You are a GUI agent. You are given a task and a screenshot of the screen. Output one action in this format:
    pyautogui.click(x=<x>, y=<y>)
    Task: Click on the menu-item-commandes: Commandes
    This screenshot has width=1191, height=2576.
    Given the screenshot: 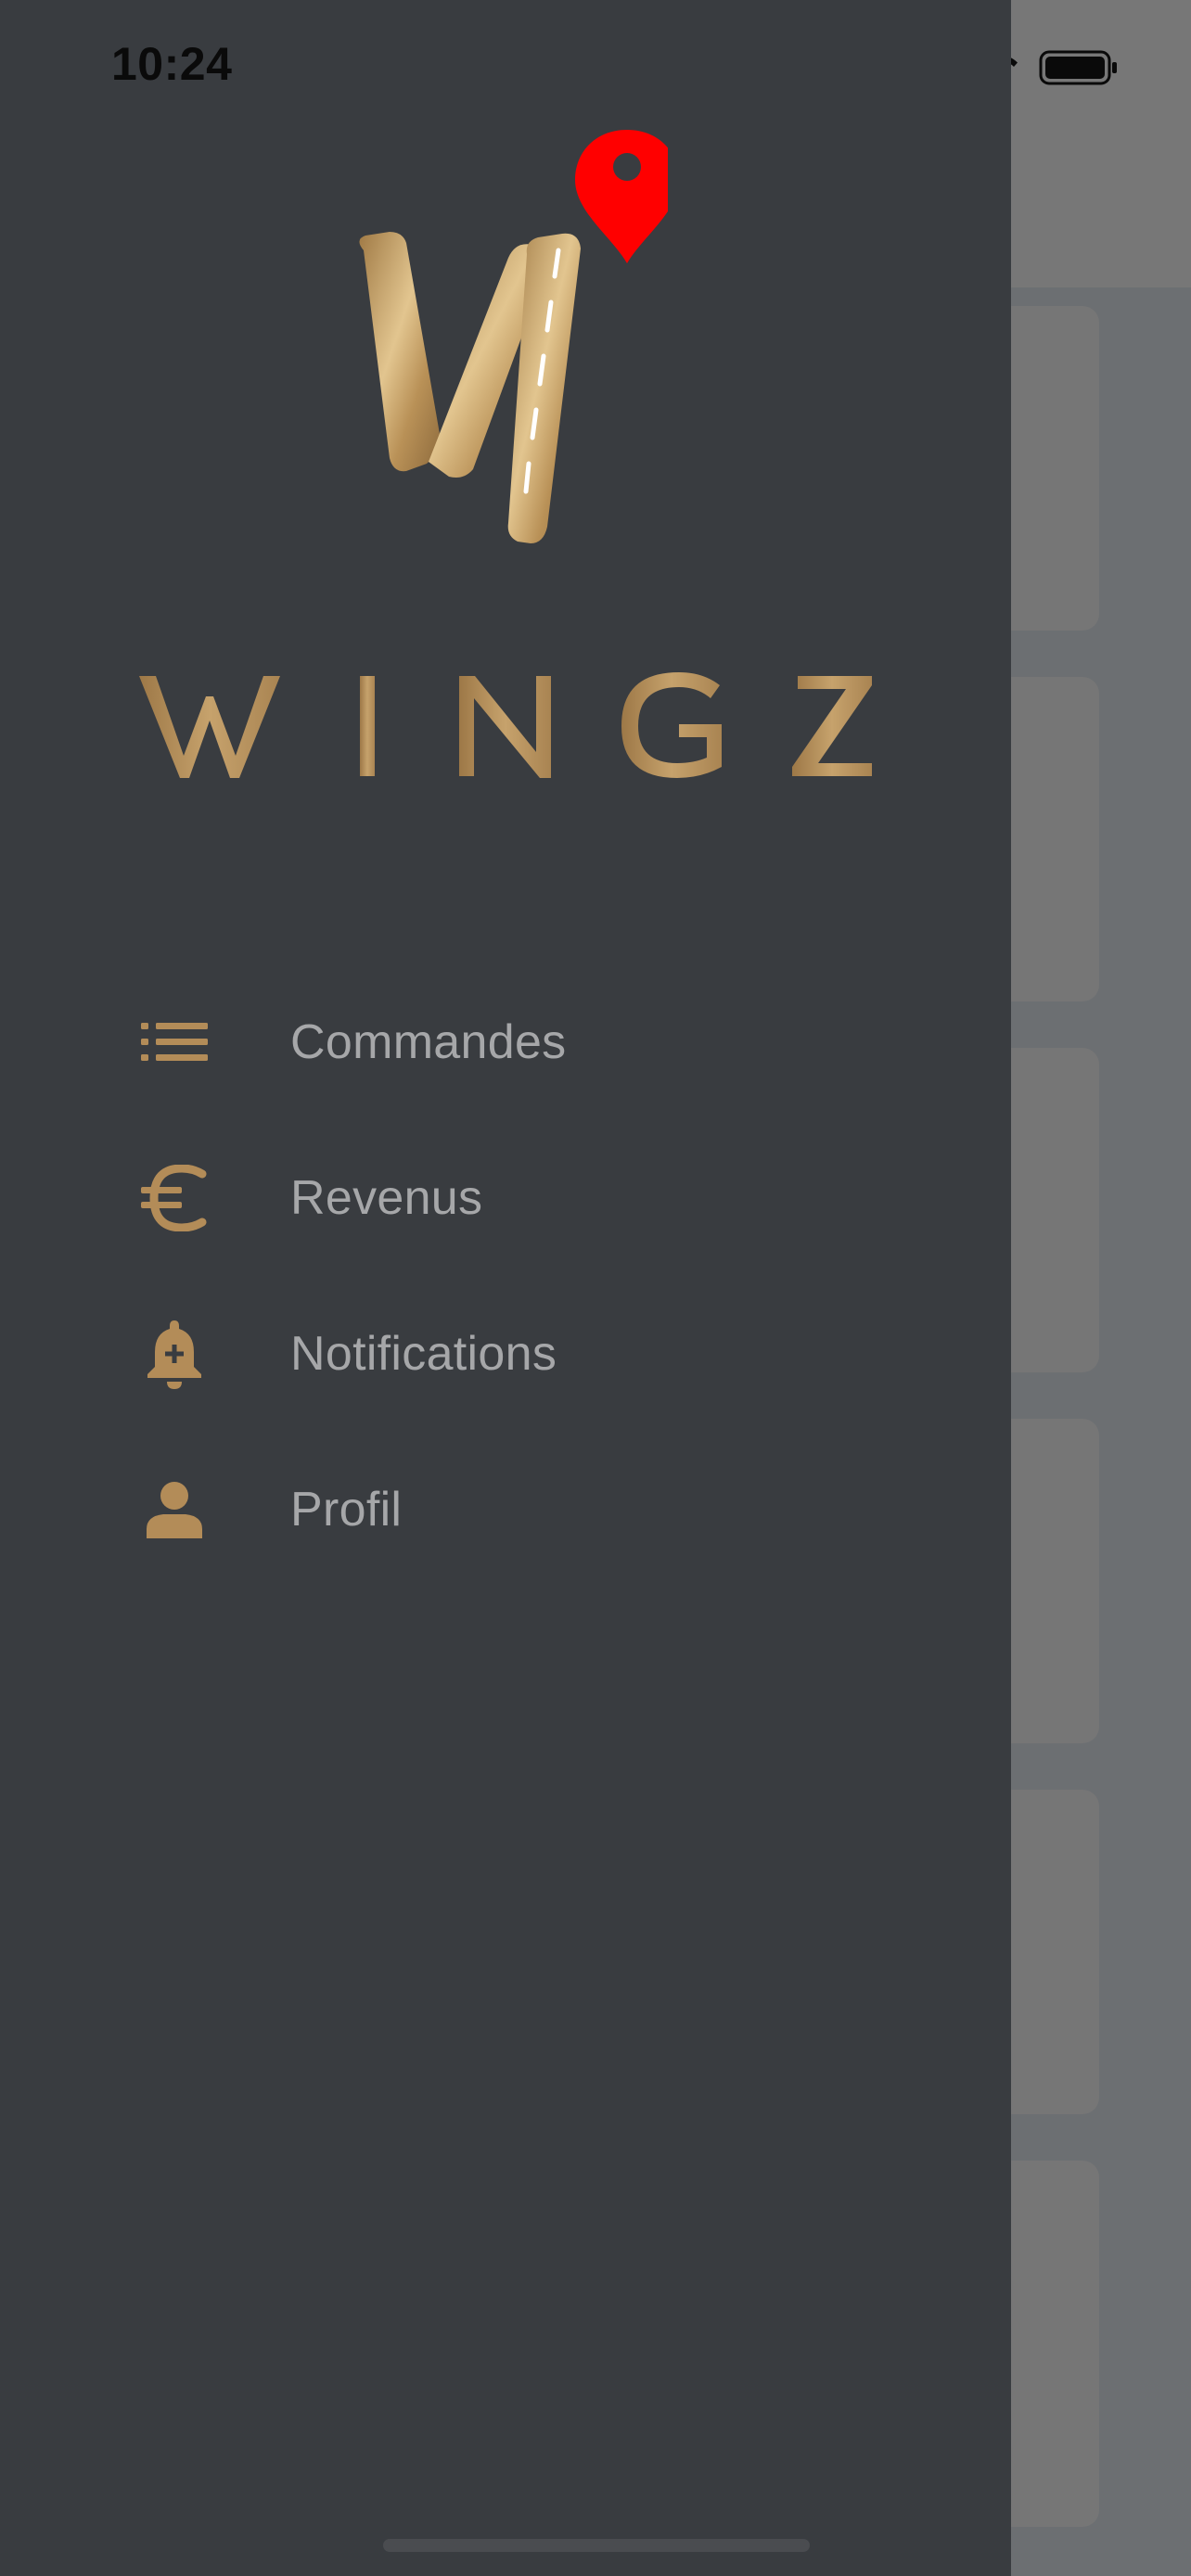 What is the action you would take?
    pyautogui.click(x=505, y=1042)
    